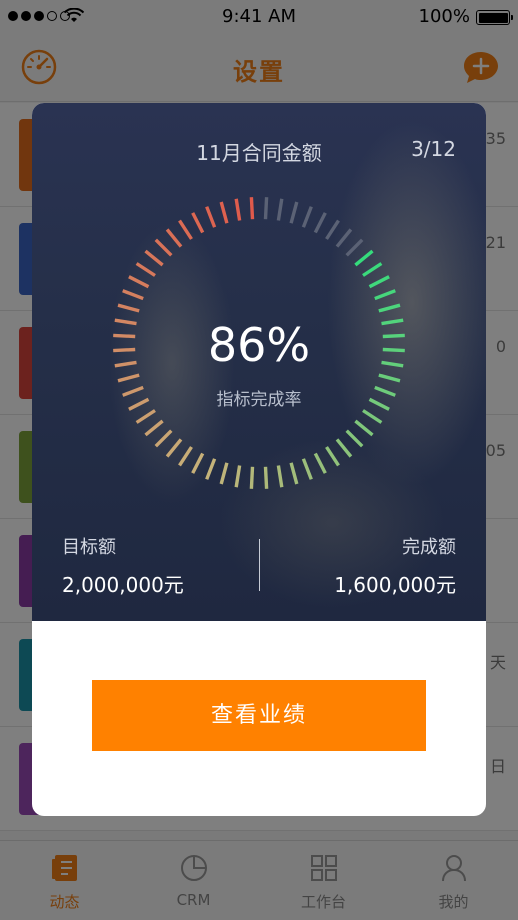 The width and height of the screenshot is (518, 920). Describe the element at coordinates (395, 585) in the screenshot. I see `done-value: 1,600,000元` at that location.